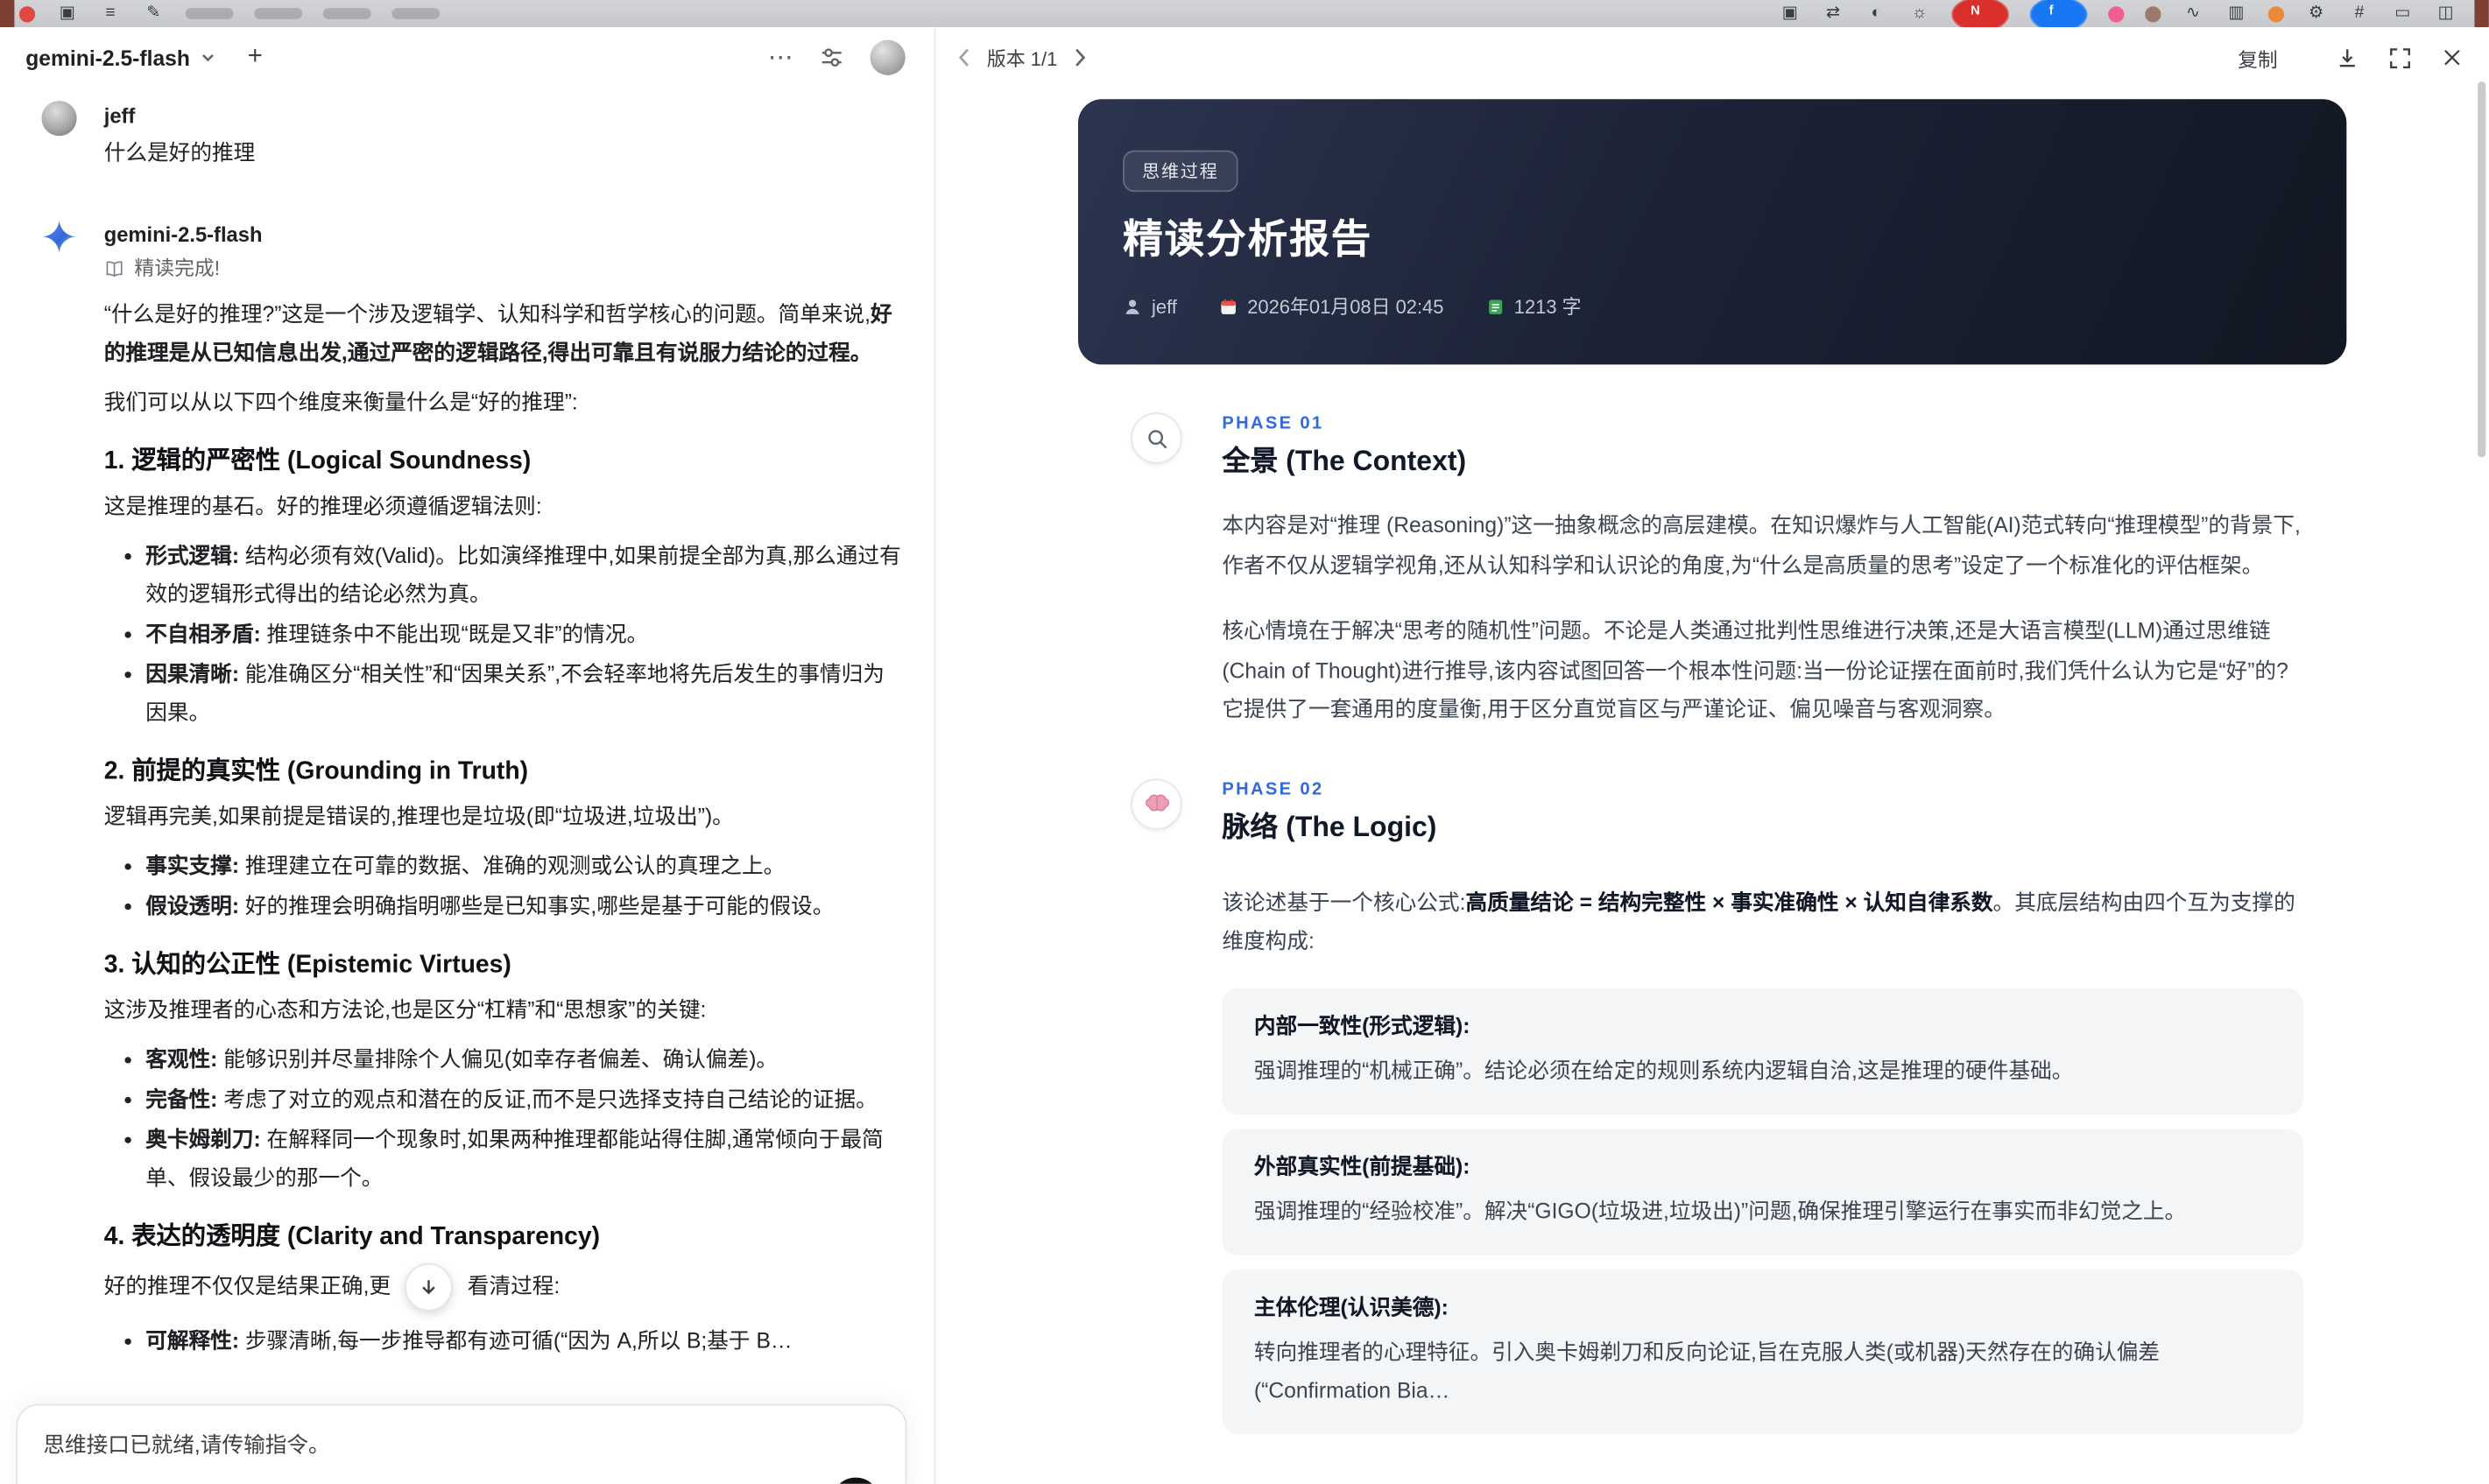 This screenshot has width=2489, height=1484. I want to click on report-meta: jeff 2026年01月08日 02:45 1213 字, so click(1712, 306).